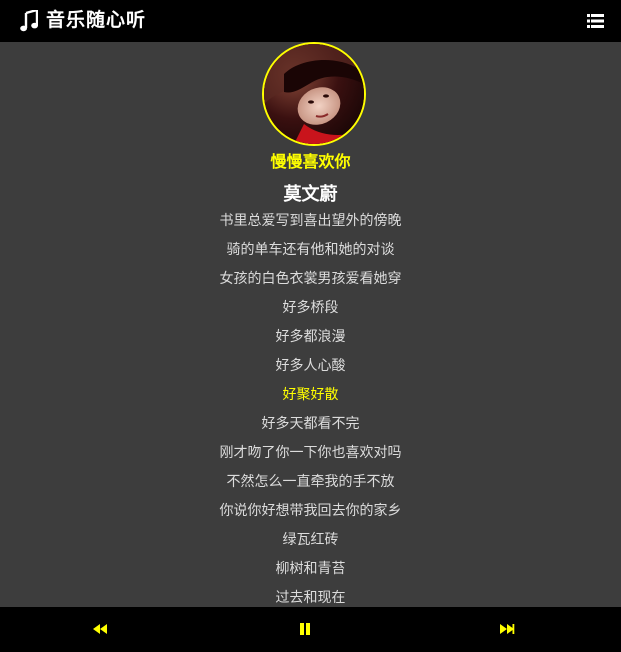 The image size is (621, 652). What do you see at coordinates (100, 629) in the screenshot?
I see `backward-icon` at bounding box center [100, 629].